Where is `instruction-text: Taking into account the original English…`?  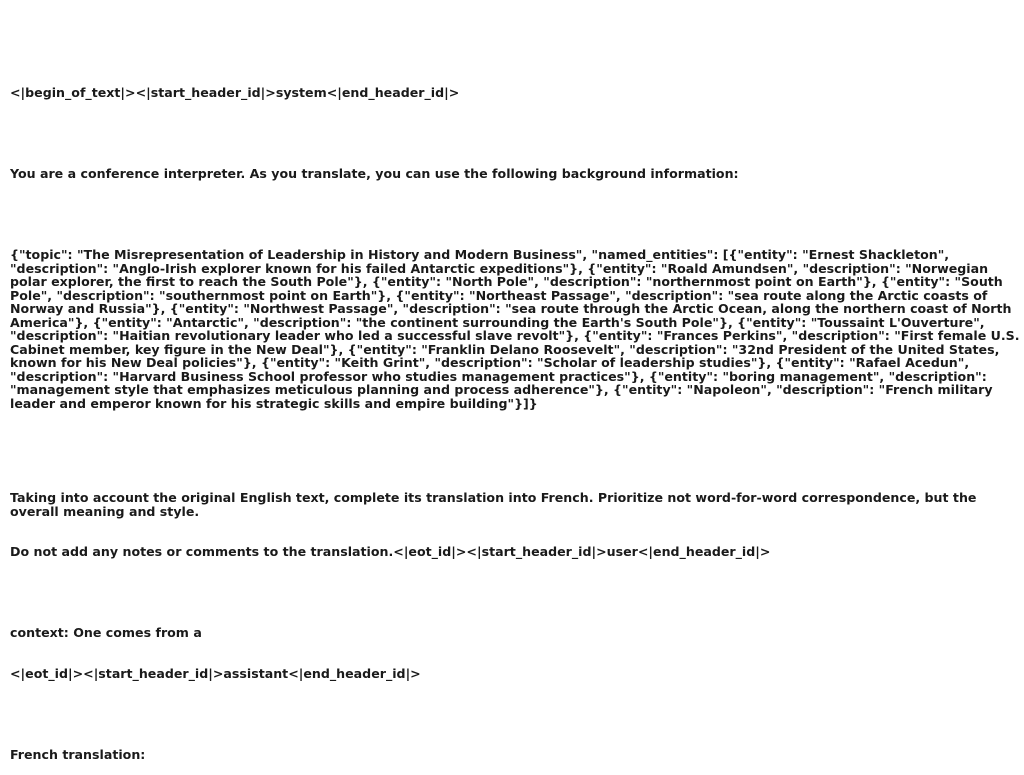 instruction-text: Taking into account the original English… is located at coordinates (495, 504).